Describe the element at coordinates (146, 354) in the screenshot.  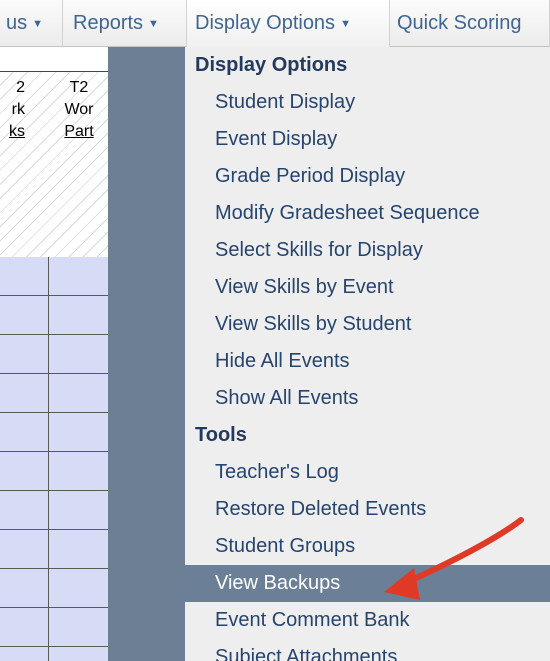
I see `dropdown-side-panel` at that location.